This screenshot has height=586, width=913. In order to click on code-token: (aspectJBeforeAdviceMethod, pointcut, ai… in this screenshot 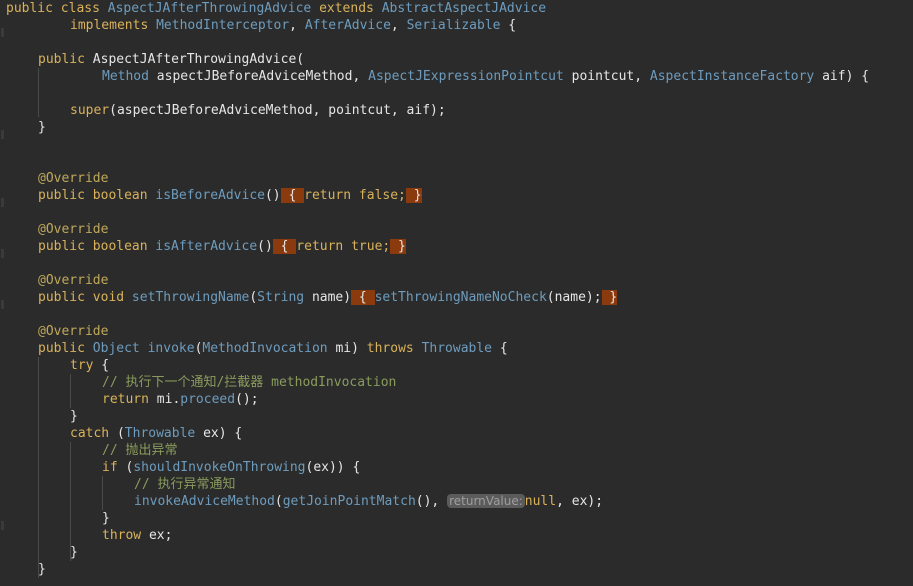, I will do `click(277, 110)`.